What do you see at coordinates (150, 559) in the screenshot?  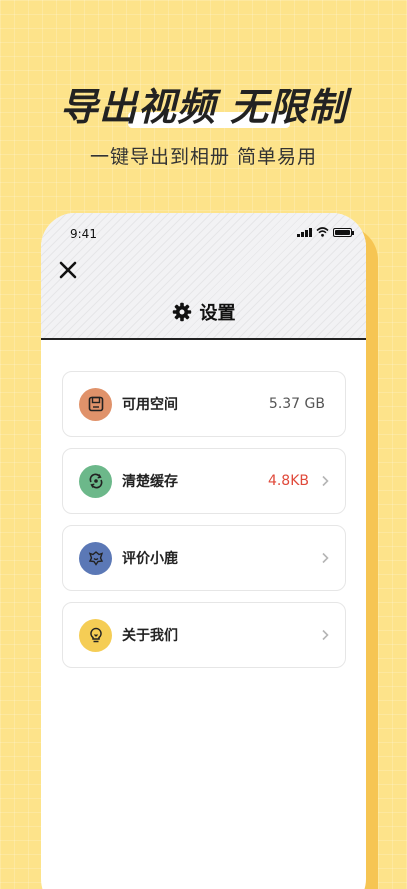 I see `settings-item-label: 评价小鹿` at bounding box center [150, 559].